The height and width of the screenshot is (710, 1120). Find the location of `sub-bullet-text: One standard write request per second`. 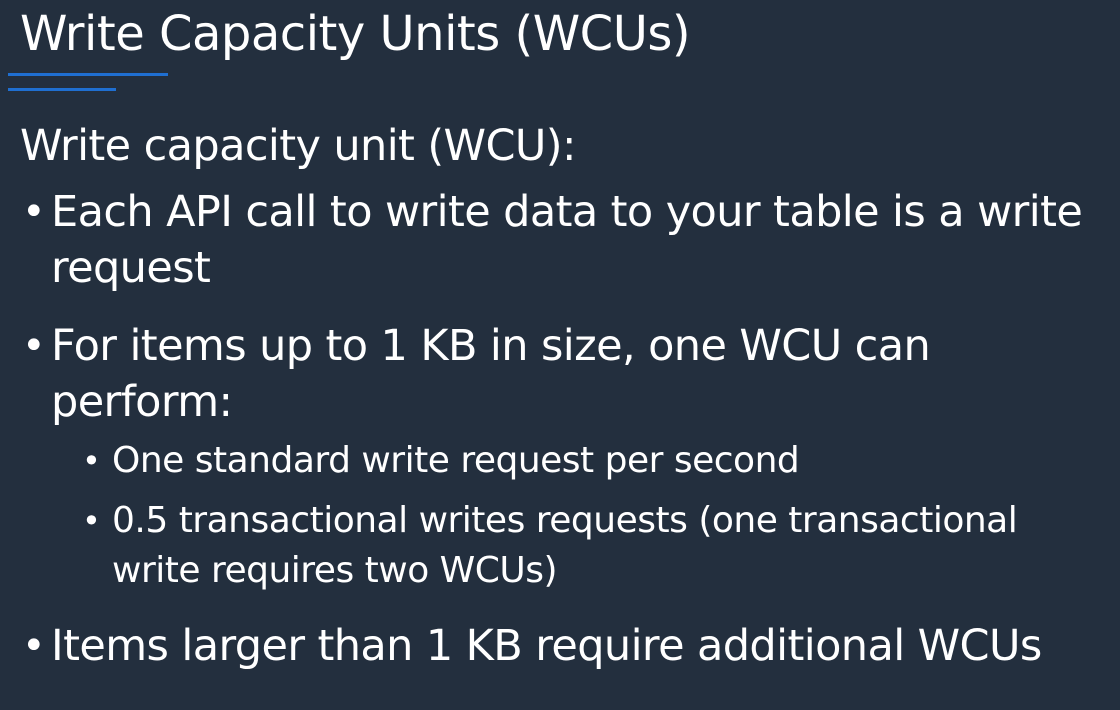

sub-bullet-text: One standard write request per second is located at coordinates (456, 460).